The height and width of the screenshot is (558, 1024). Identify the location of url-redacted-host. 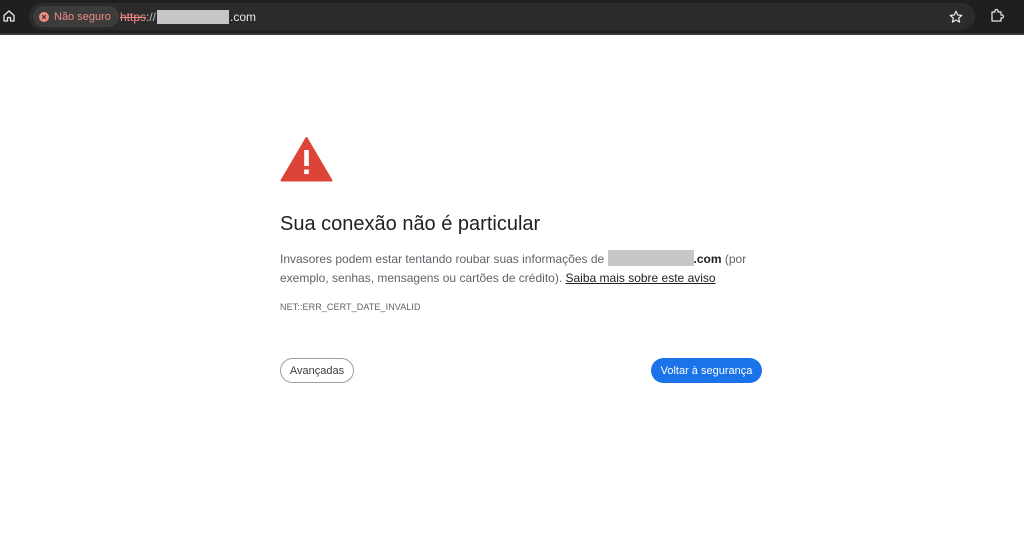
(193, 16).